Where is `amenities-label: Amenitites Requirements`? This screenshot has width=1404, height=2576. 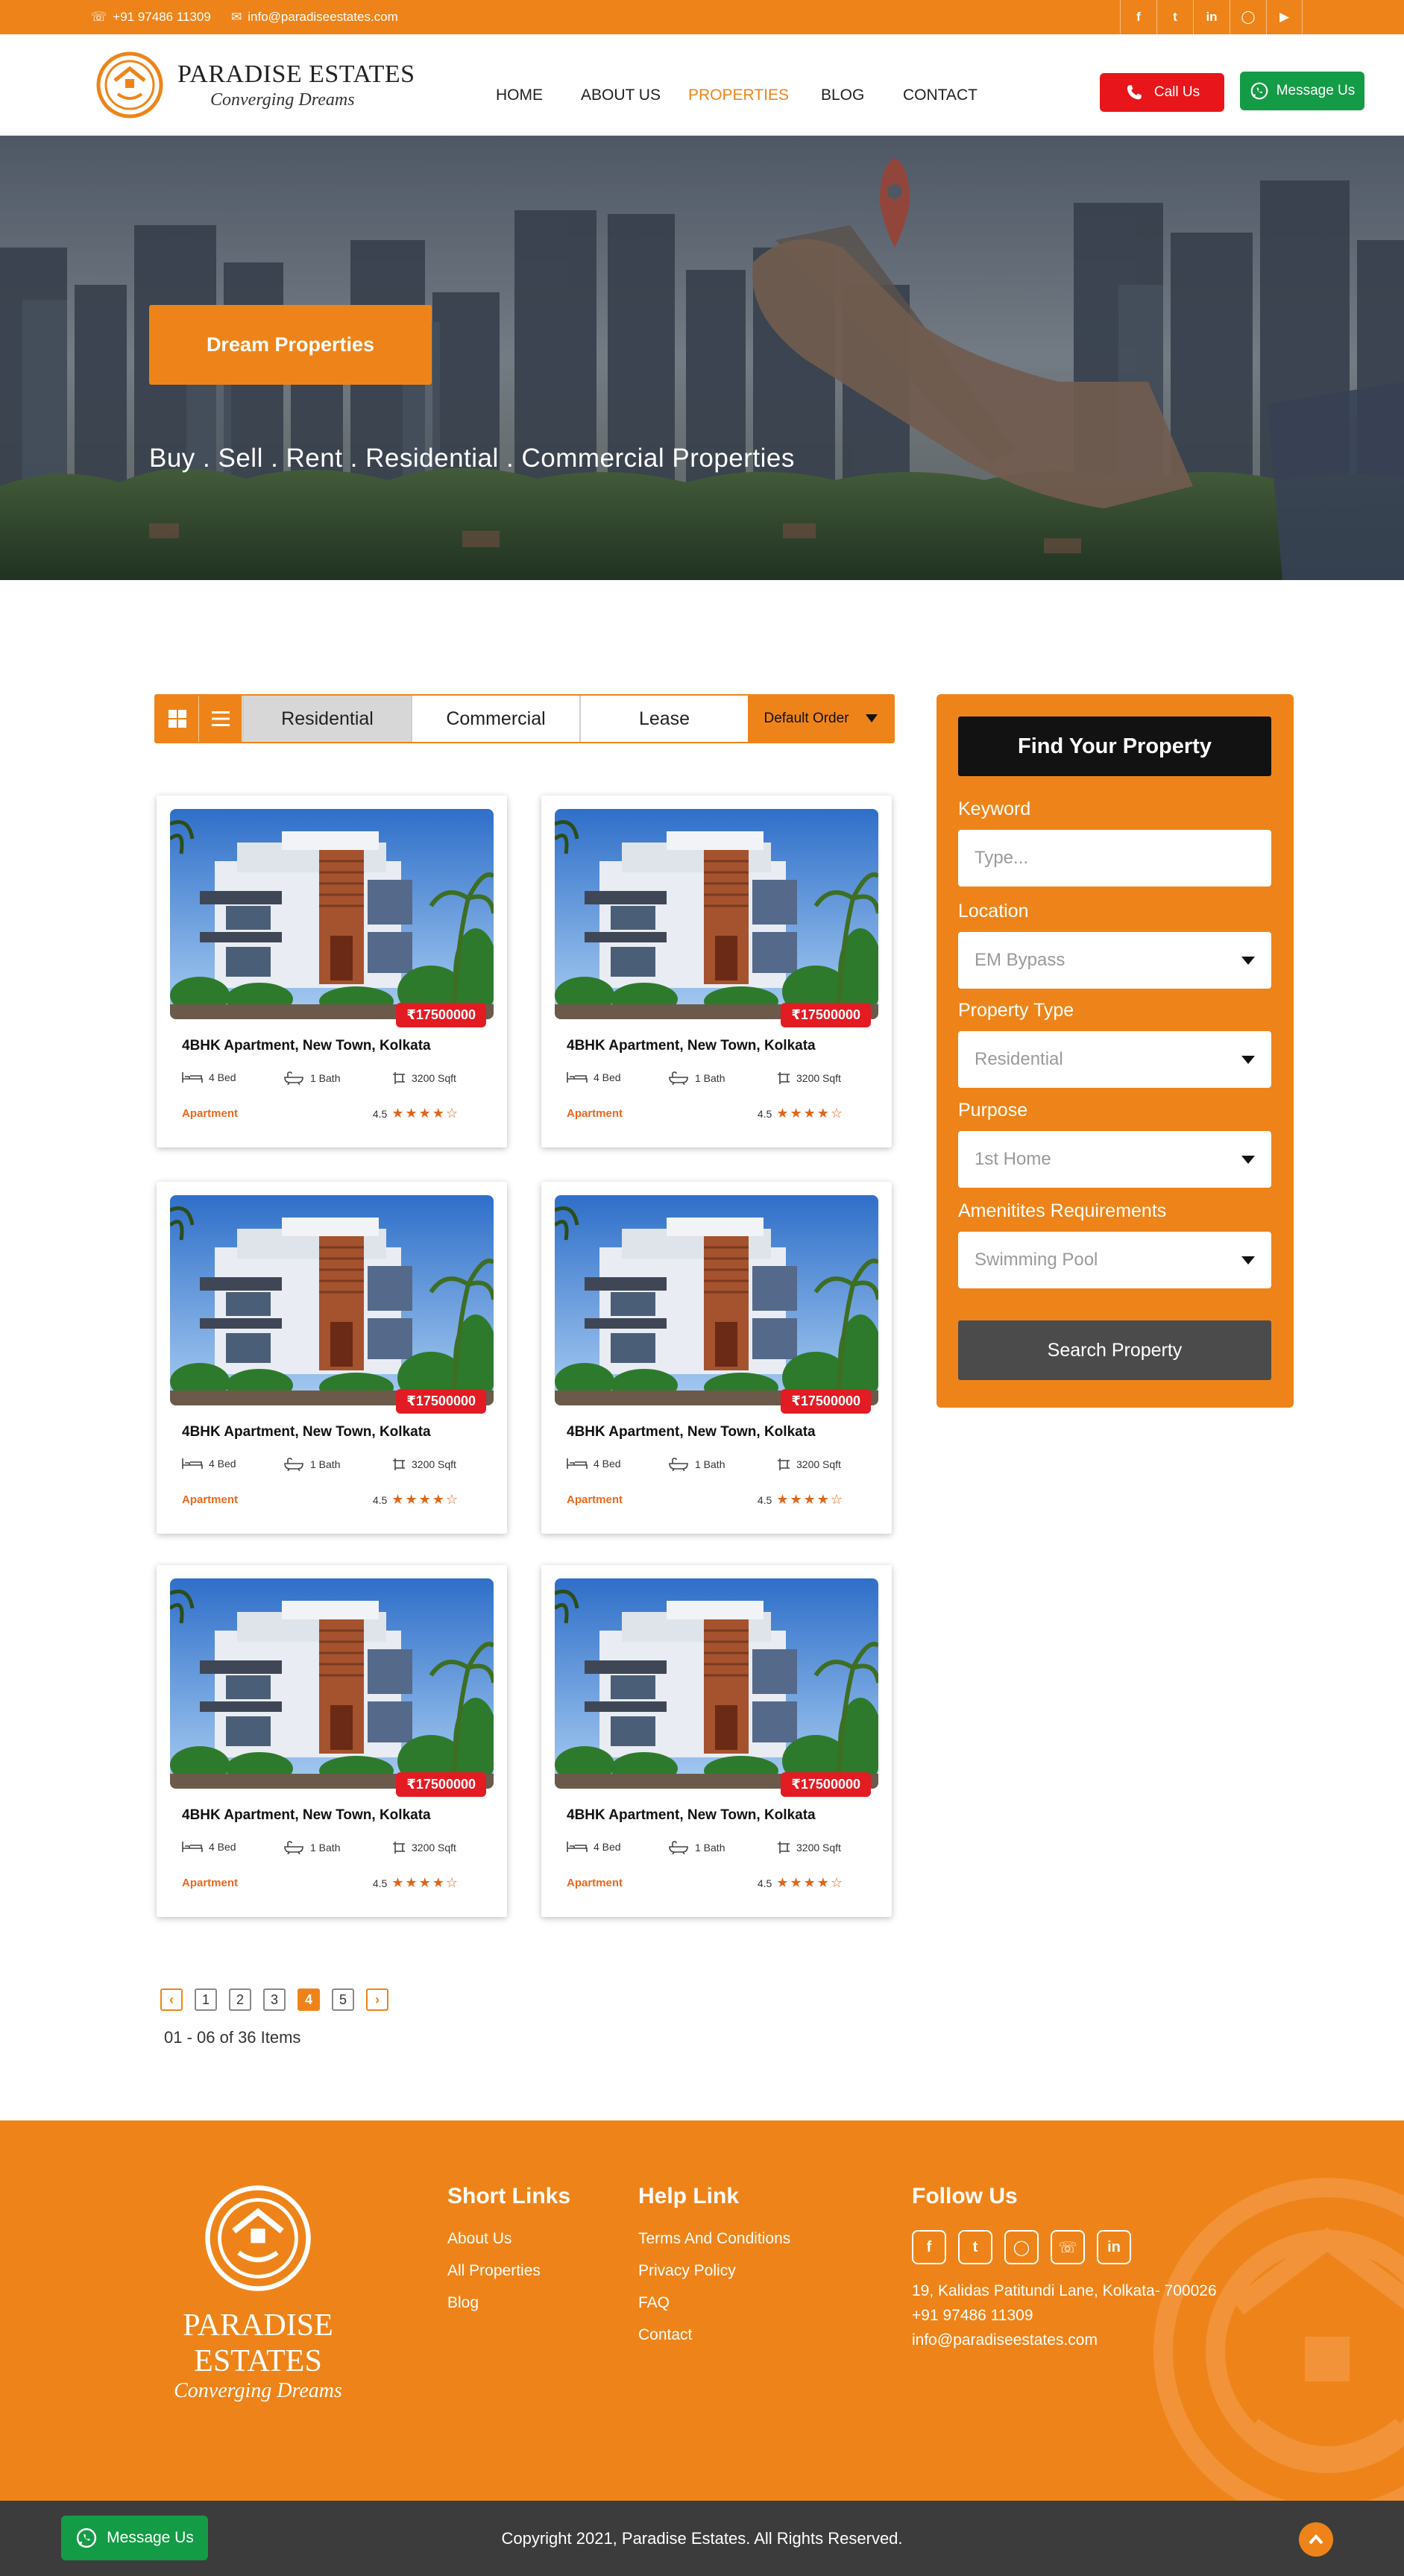 amenities-label: Amenitites Requirements is located at coordinates (1063, 1210).